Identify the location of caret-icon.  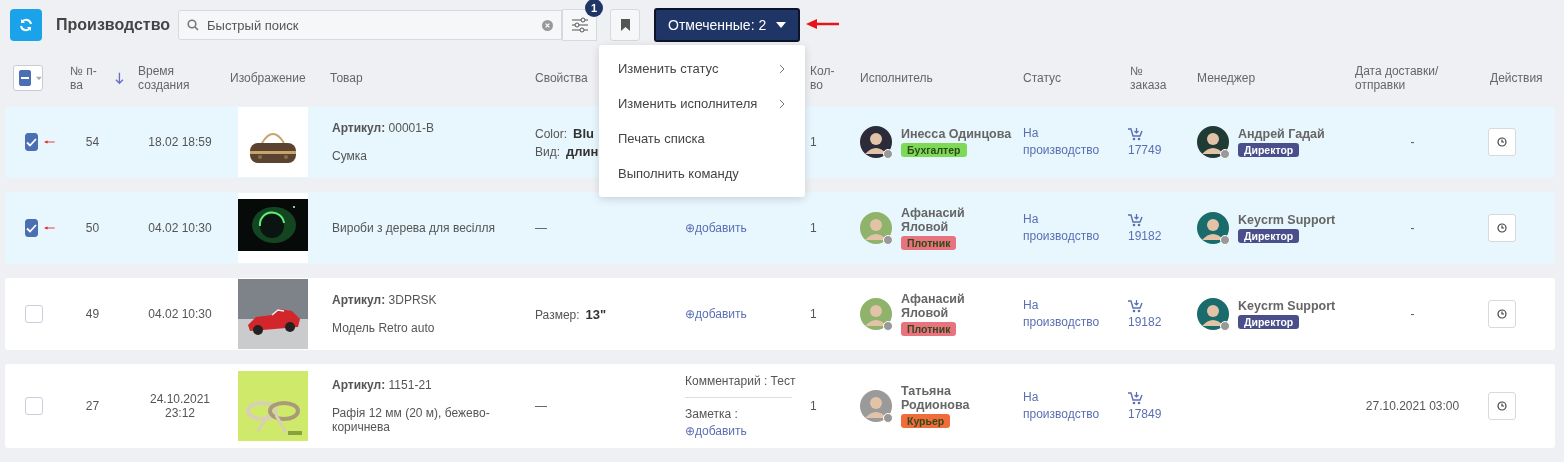
(781, 25).